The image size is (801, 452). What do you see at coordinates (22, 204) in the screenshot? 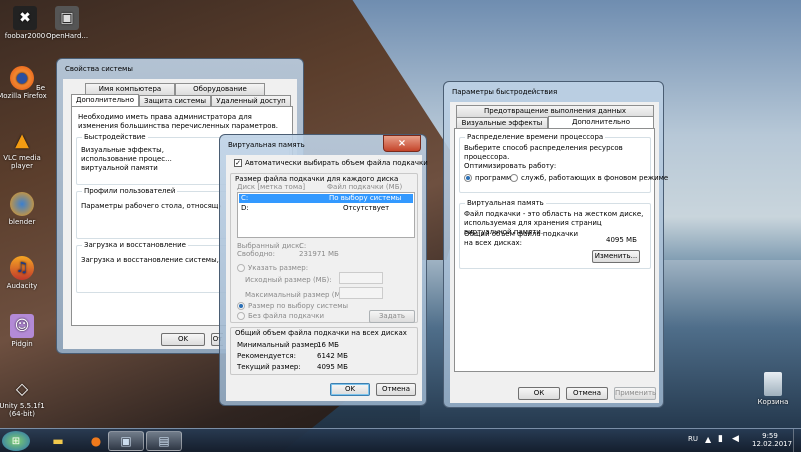
I see `blender-icon` at bounding box center [22, 204].